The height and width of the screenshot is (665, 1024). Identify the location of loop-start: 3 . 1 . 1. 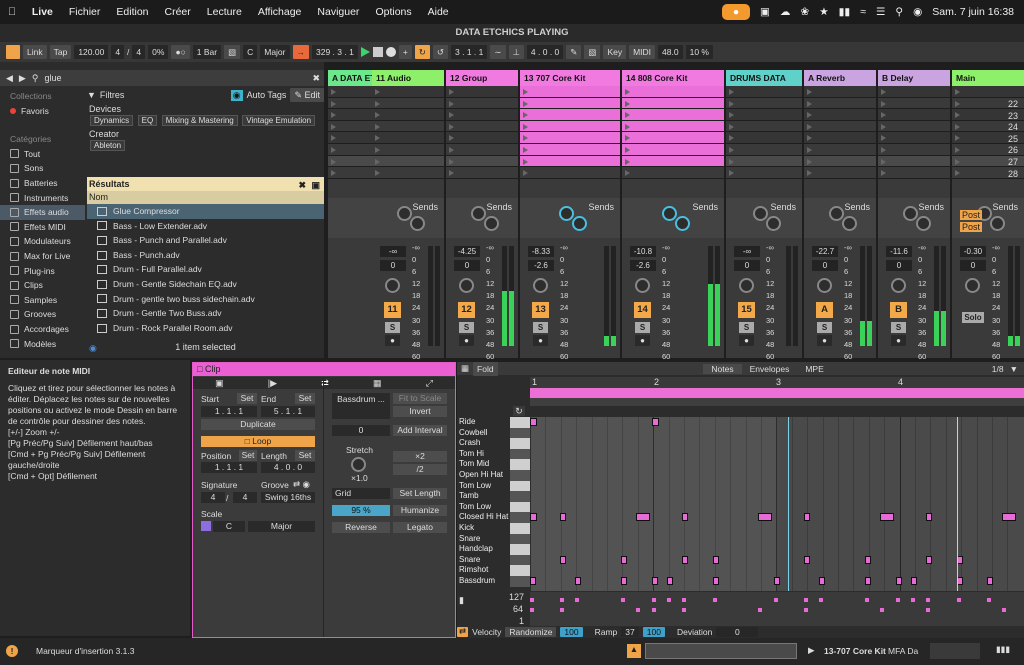
(469, 52).